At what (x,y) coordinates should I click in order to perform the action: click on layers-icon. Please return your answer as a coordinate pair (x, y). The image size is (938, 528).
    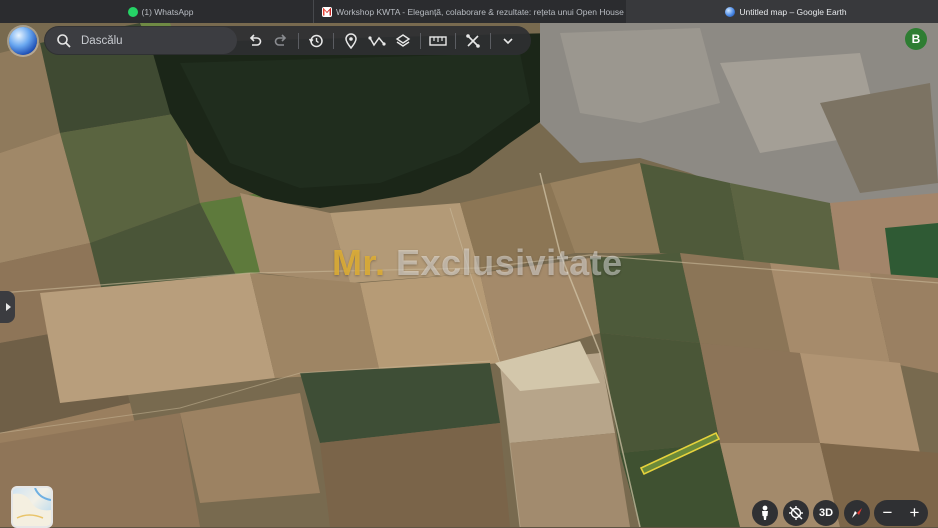
    Looking at the image, I should click on (403, 41).